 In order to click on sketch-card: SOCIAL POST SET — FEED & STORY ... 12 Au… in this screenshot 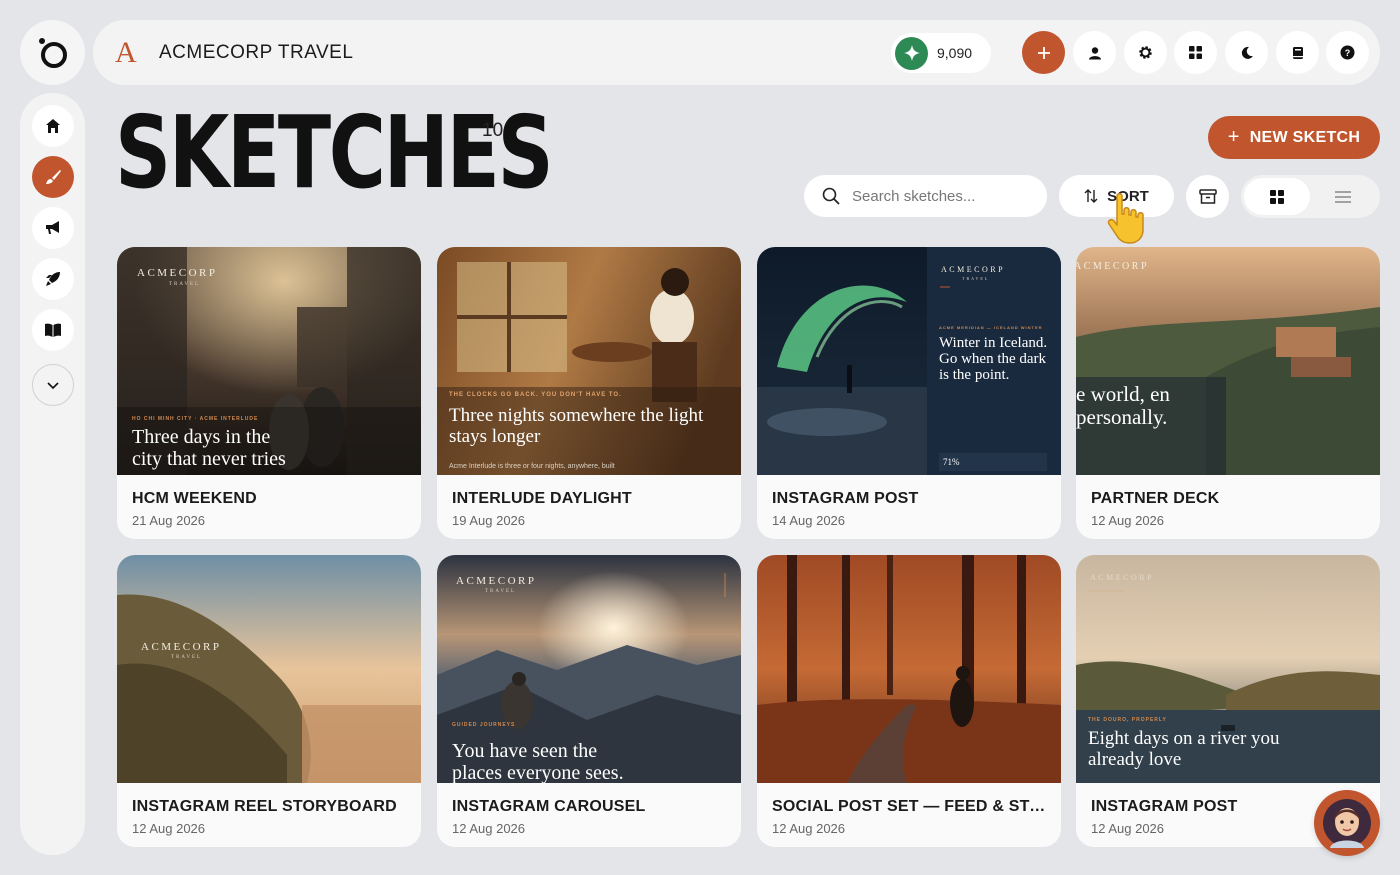, I will do `click(909, 701)`.